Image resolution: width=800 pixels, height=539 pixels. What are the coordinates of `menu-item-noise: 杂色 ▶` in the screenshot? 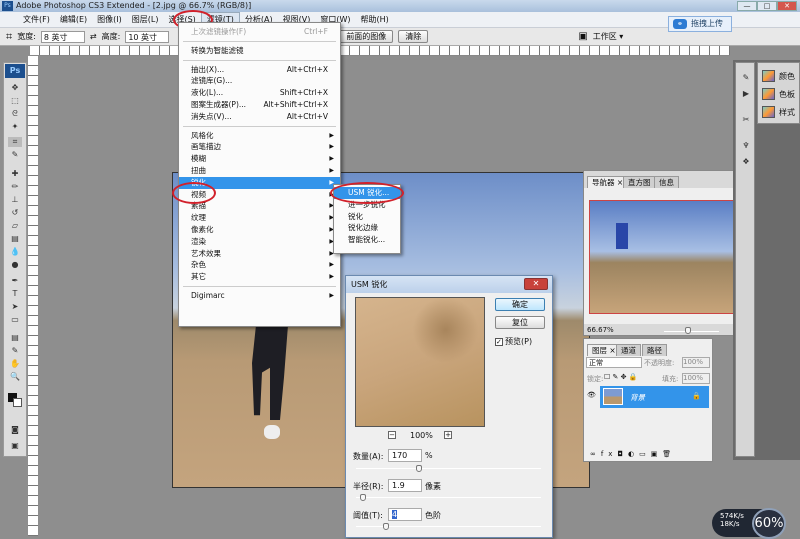 It's located at (259, 265).